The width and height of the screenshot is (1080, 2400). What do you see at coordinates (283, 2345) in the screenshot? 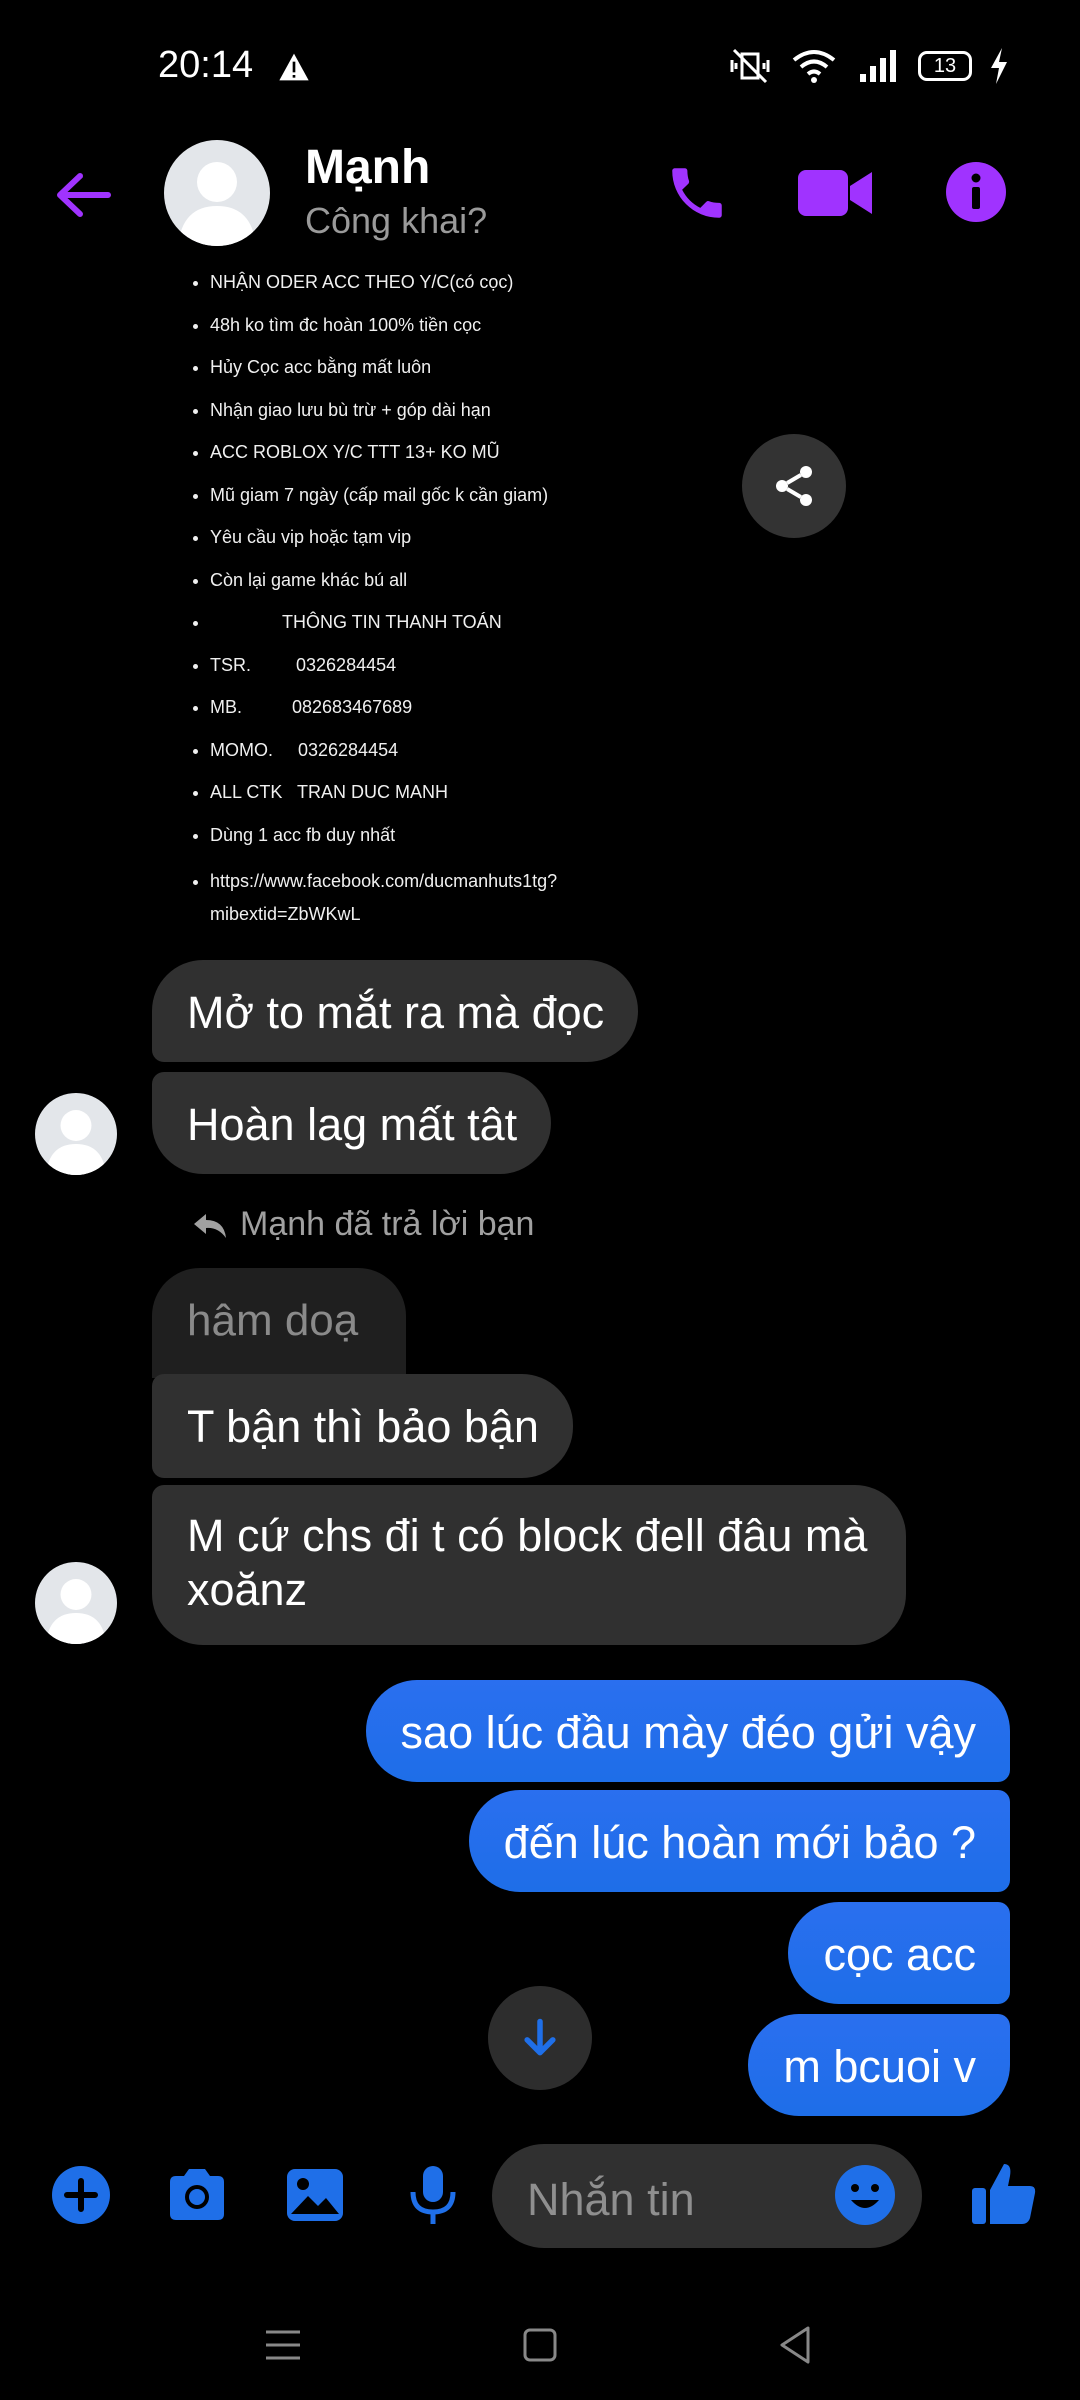
I see `recent-apps-icon` at bounding box center [283, 2345].